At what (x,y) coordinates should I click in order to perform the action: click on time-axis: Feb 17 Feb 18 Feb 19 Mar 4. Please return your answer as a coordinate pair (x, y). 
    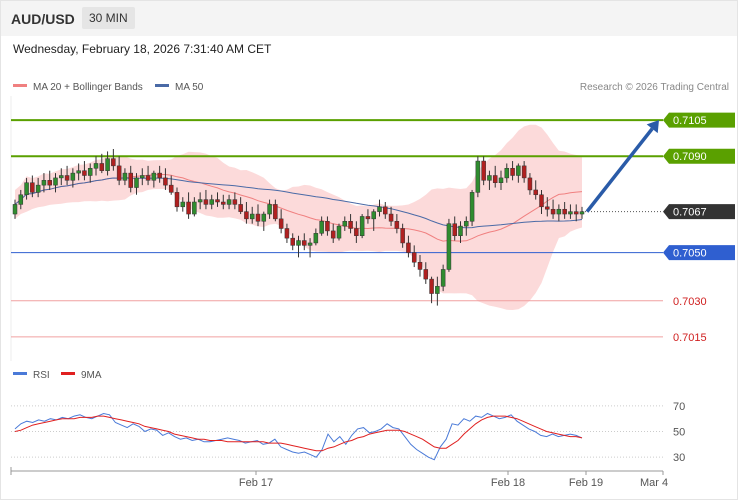
    Looking at the image, I should click on (339, 478).